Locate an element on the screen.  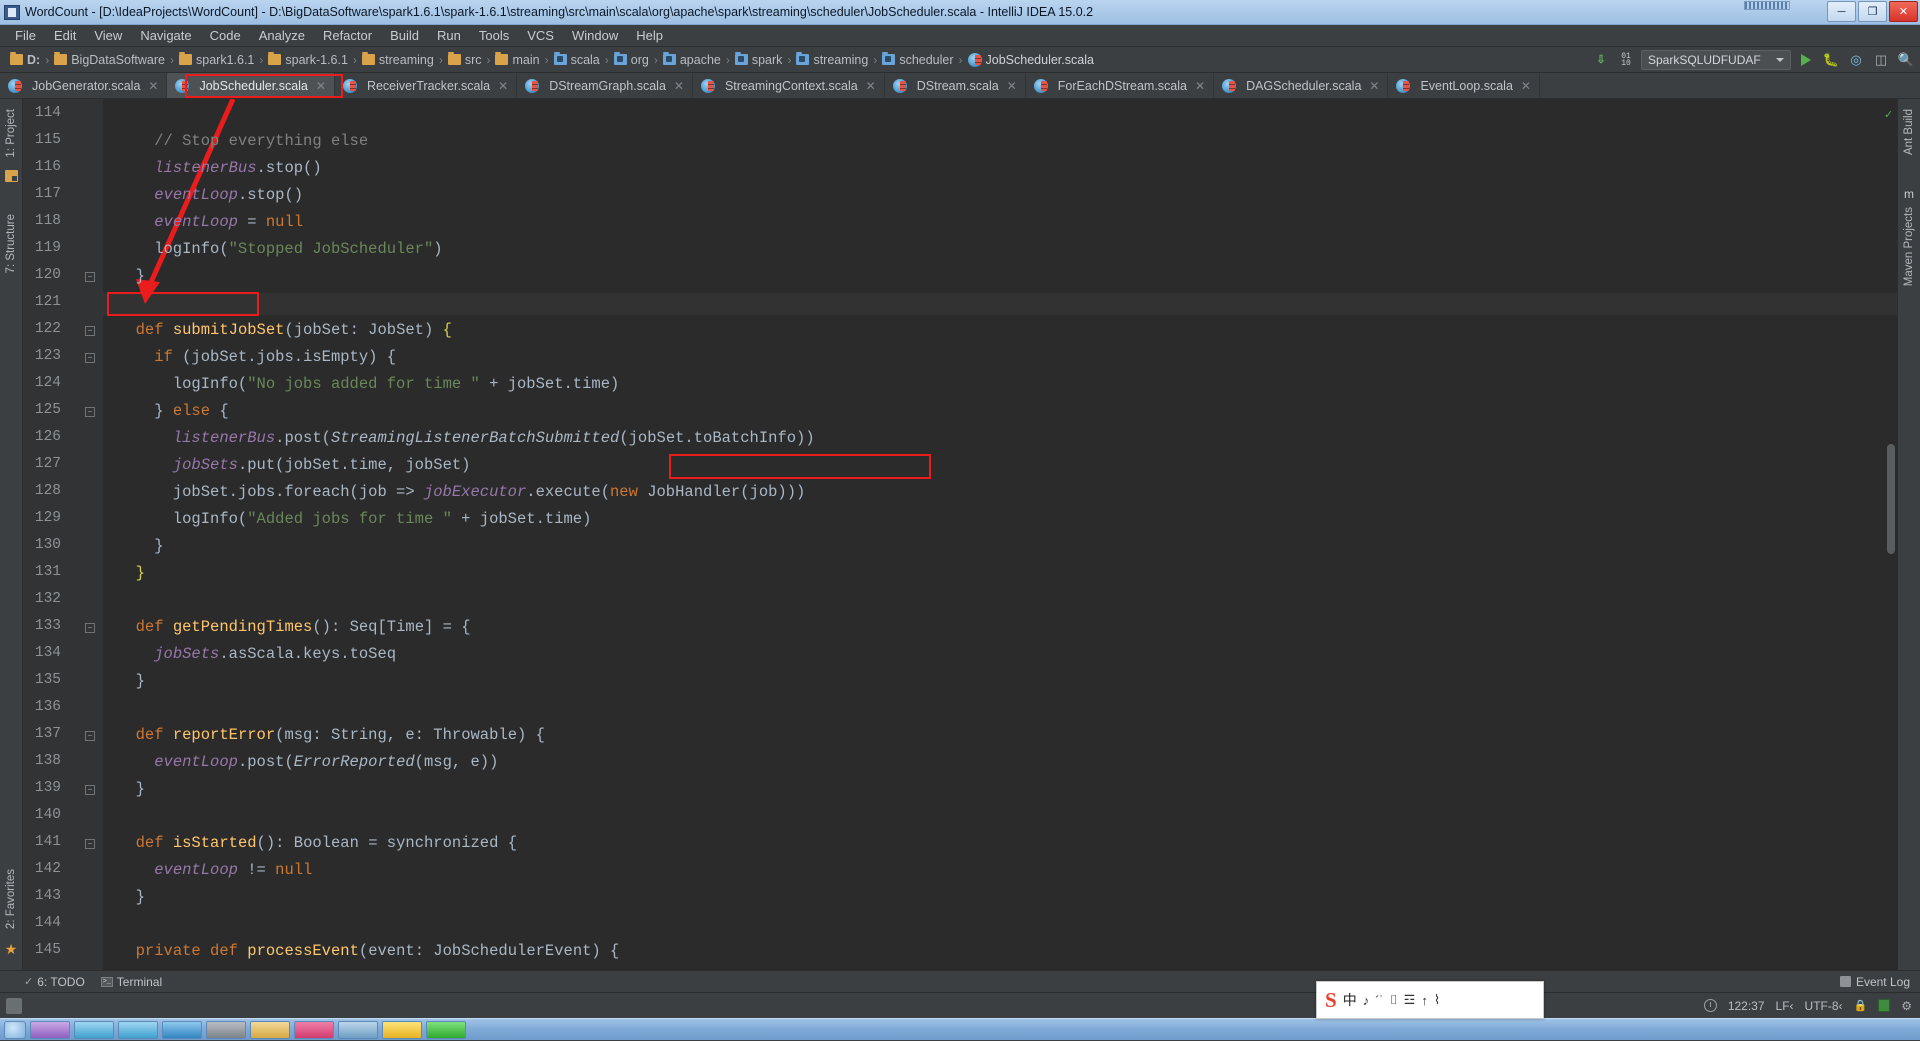
tab-jobgenerator-scala: JobGenerator.scala ✕ is located at coordinates (84, 85).